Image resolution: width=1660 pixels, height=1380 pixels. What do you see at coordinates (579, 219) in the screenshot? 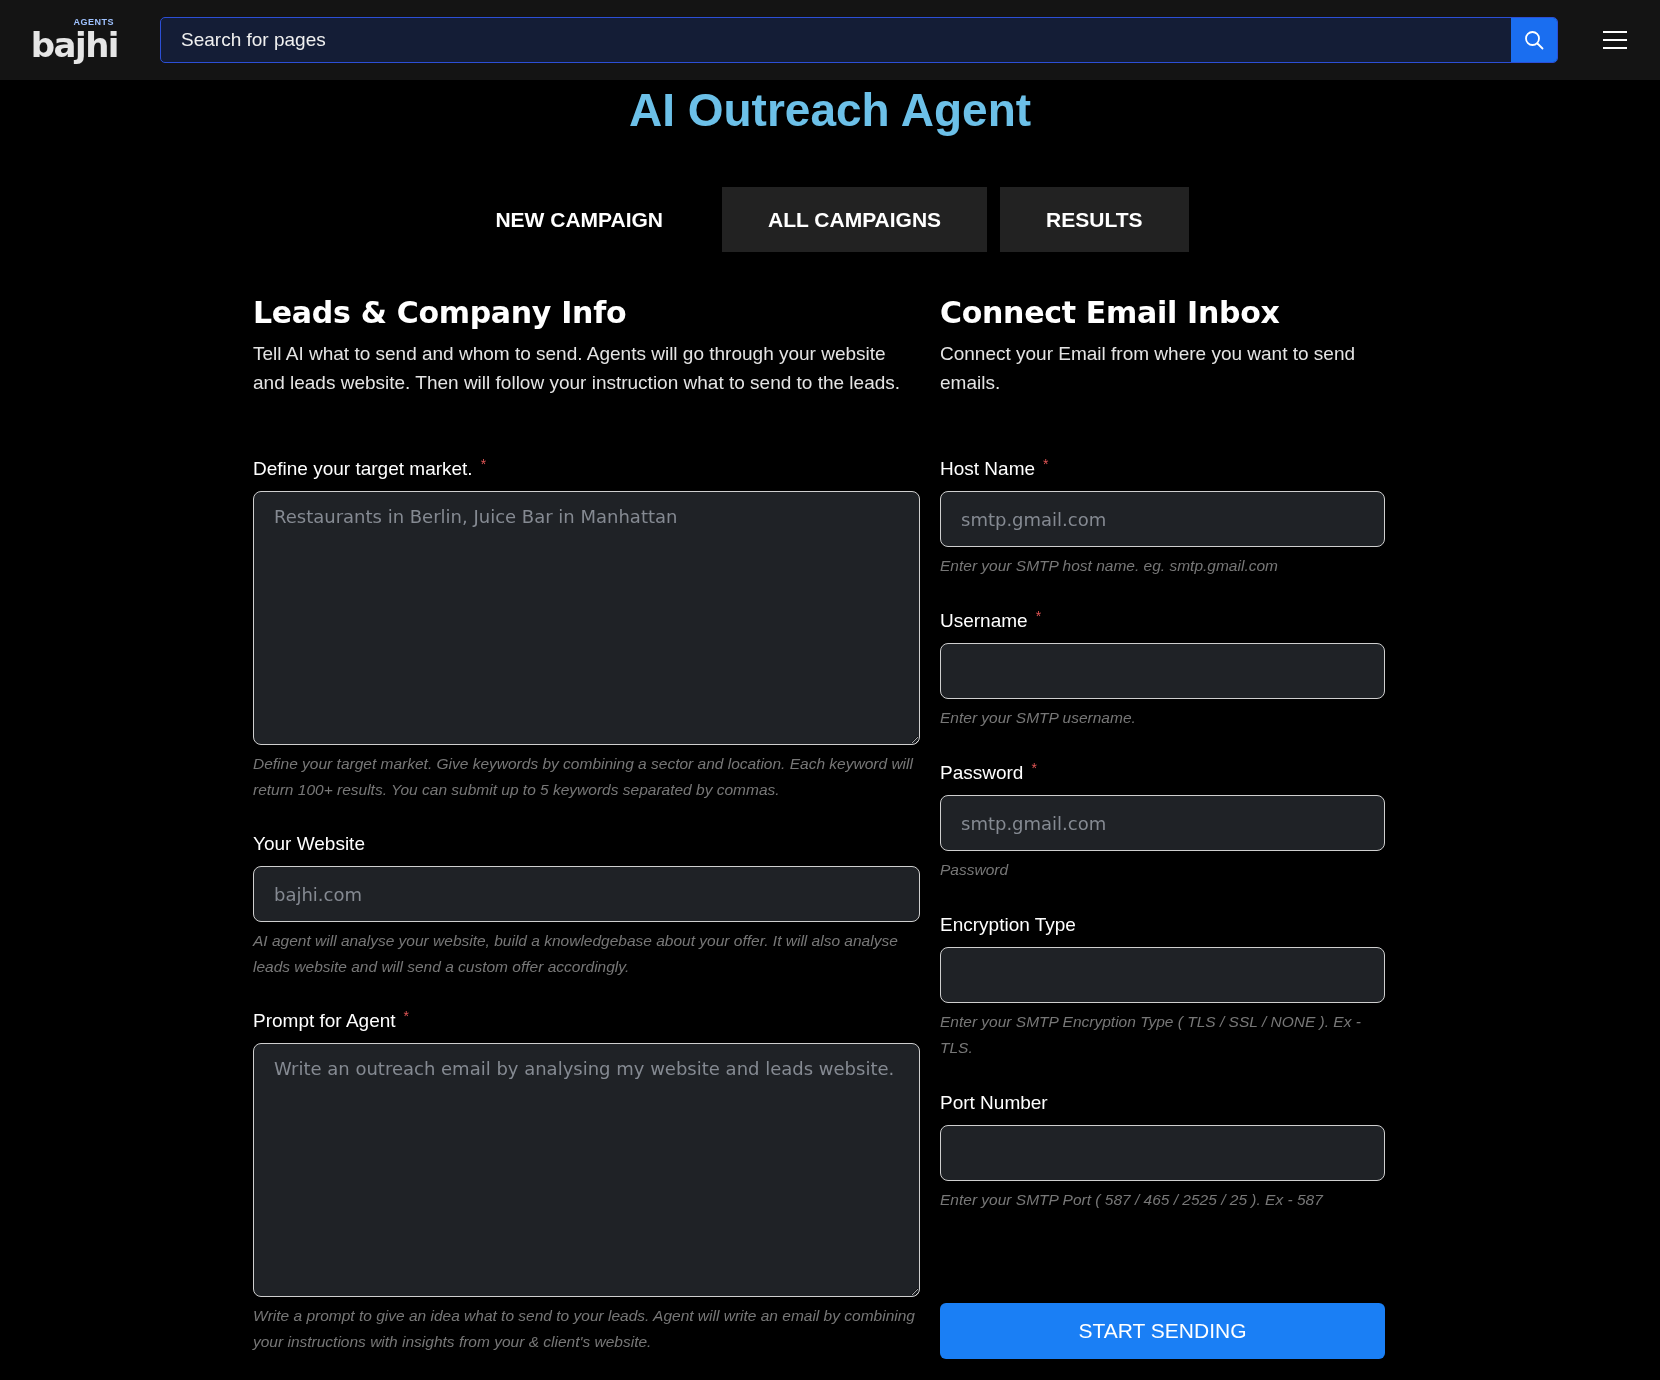
I see `tab: NEW CAMPAIGN` at bounding box center [579, 219].